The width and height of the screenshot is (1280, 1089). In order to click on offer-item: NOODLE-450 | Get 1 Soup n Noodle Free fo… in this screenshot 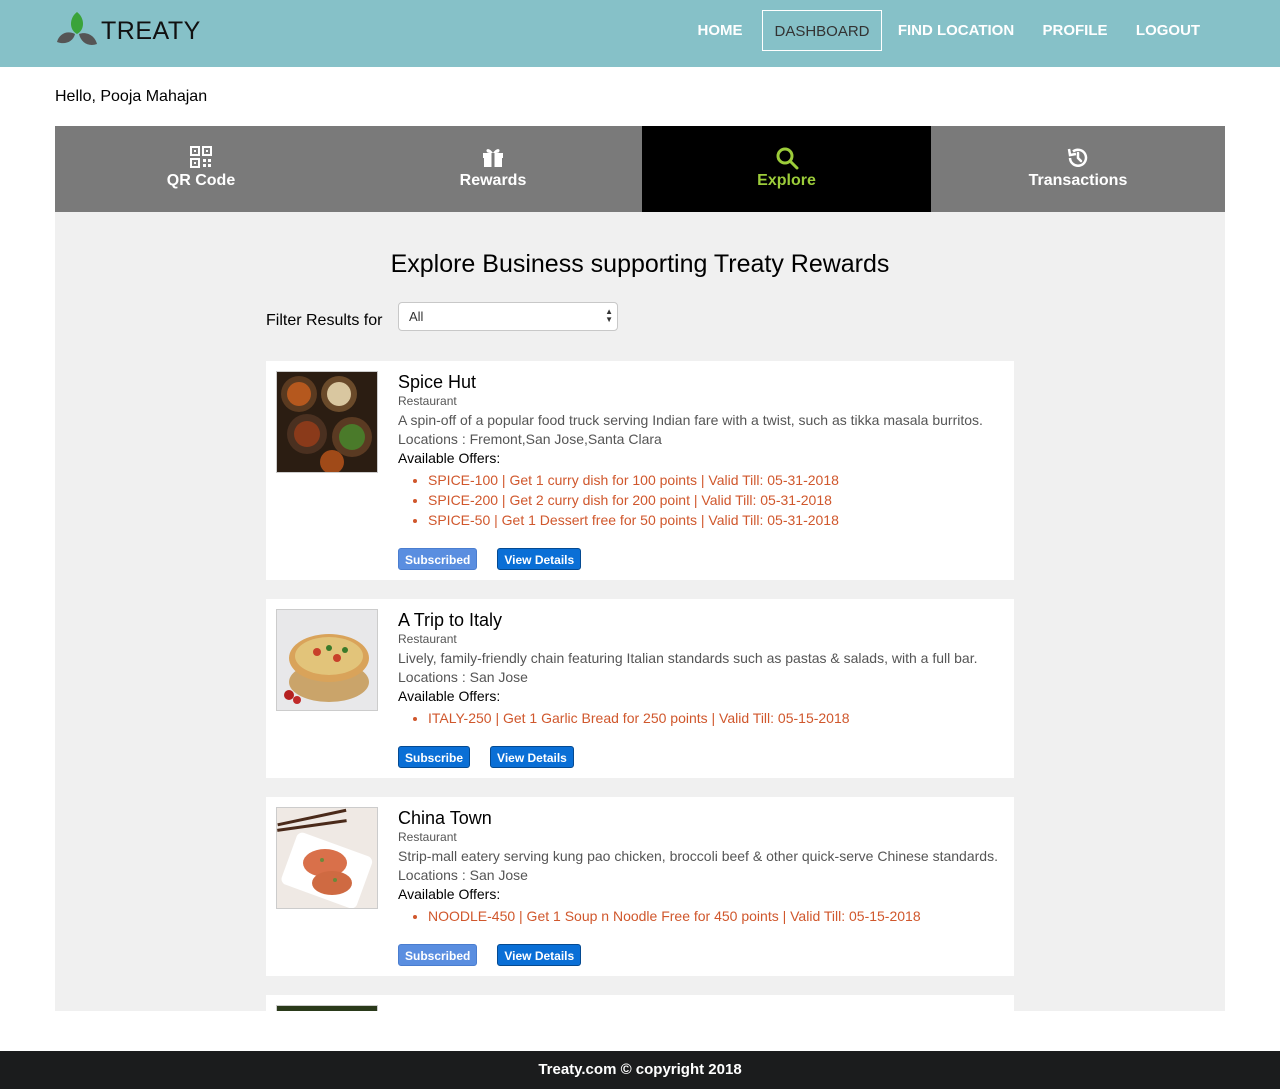, I will do `click(716, 916)`.